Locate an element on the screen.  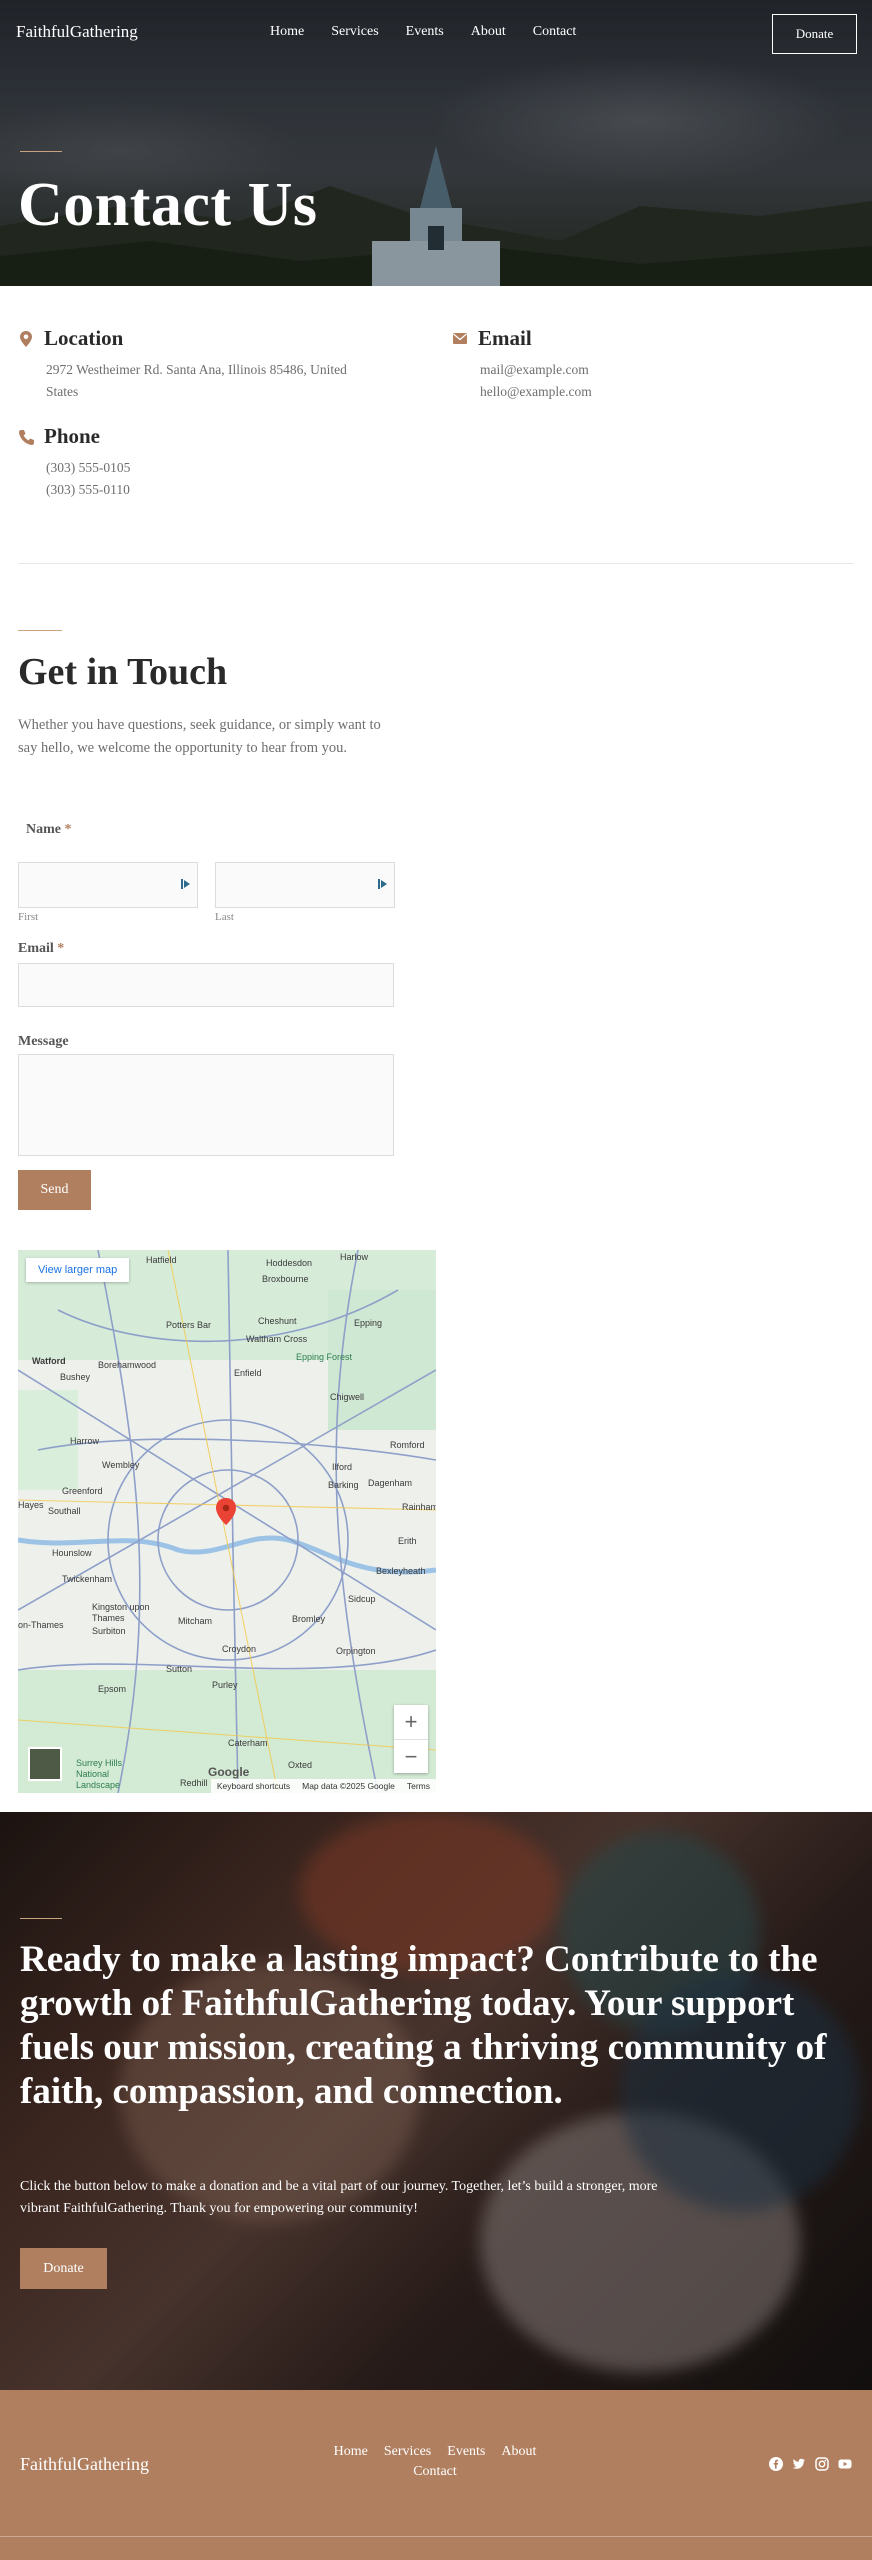
email-address: mail@example.com is located at coordinates (646, 370).